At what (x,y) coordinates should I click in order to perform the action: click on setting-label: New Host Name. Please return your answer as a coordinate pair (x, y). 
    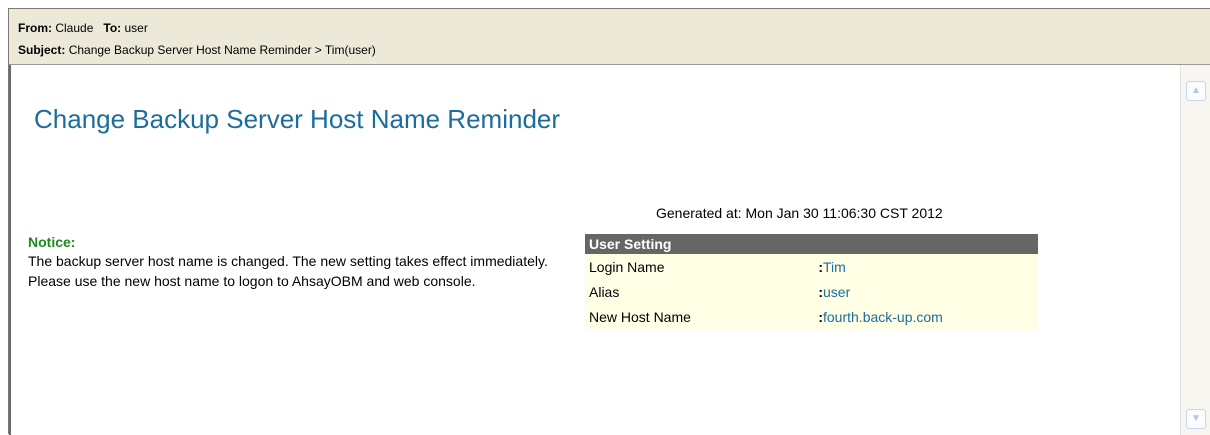
    Looking at the image, I should click on (700, 316).